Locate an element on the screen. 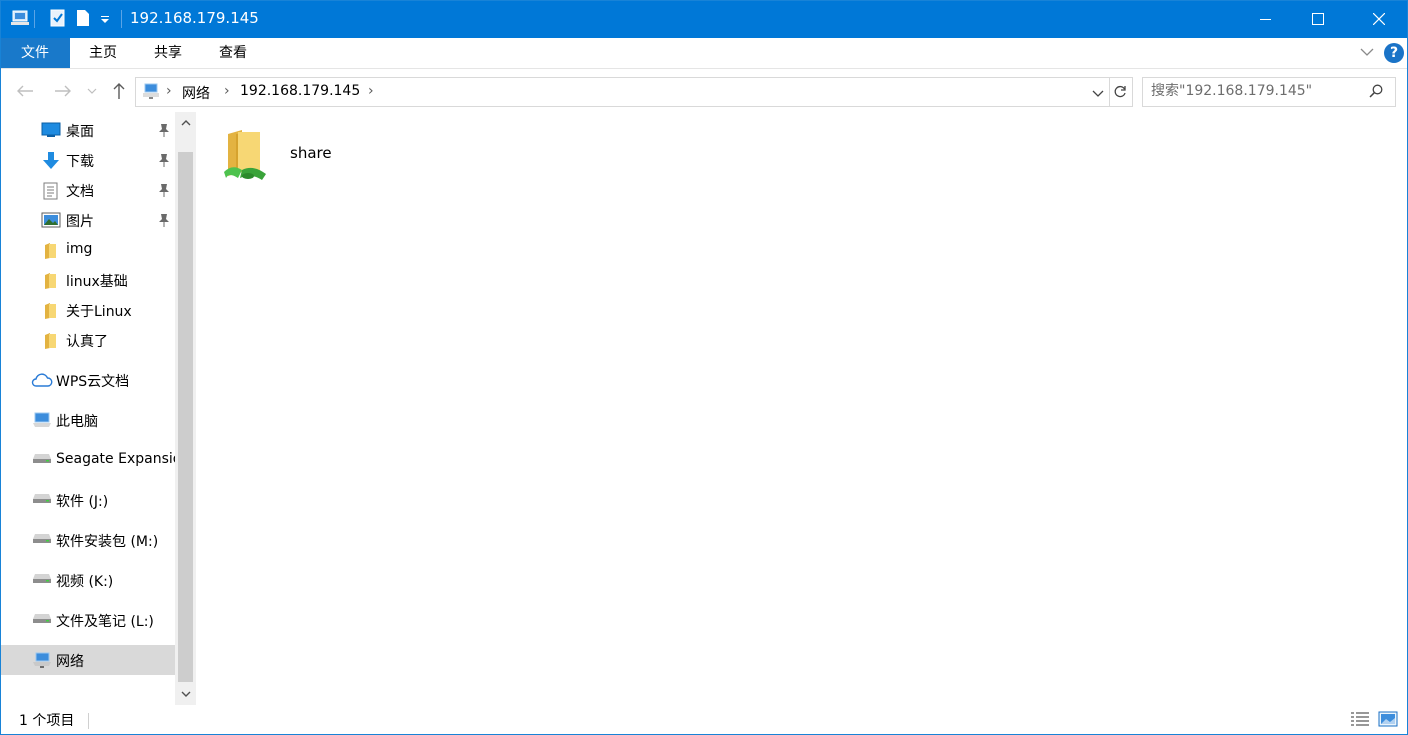 This screenshot has width=1408, height=735. nav-item-label: 认真了 is located at coordinates (87, 342).